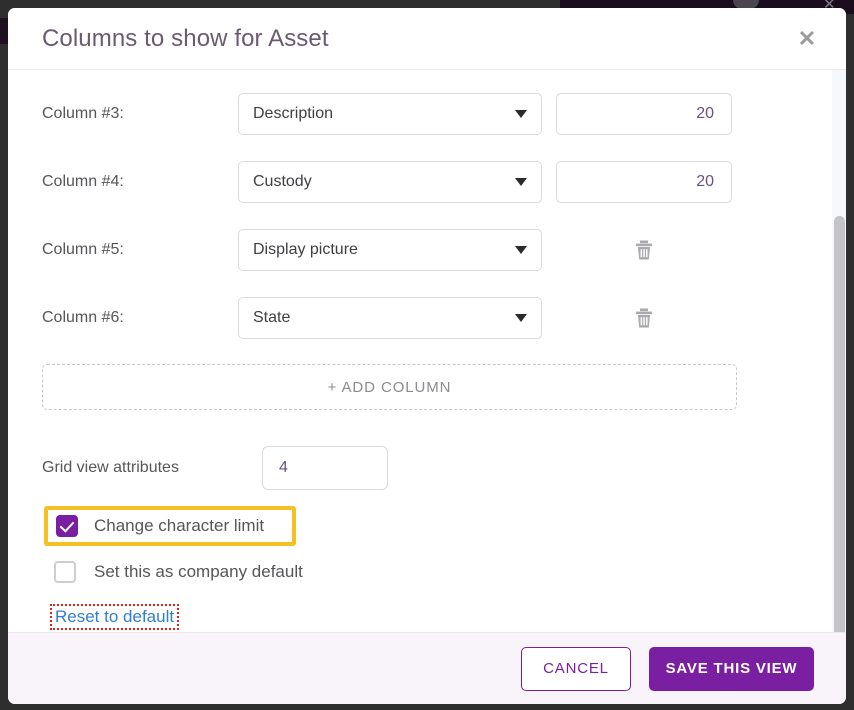 The height and width of the screenshot is (710, 854). Describe the element at coordinates (83, 249) in the screenshot. I see `column-label: Column #5:` at that location.